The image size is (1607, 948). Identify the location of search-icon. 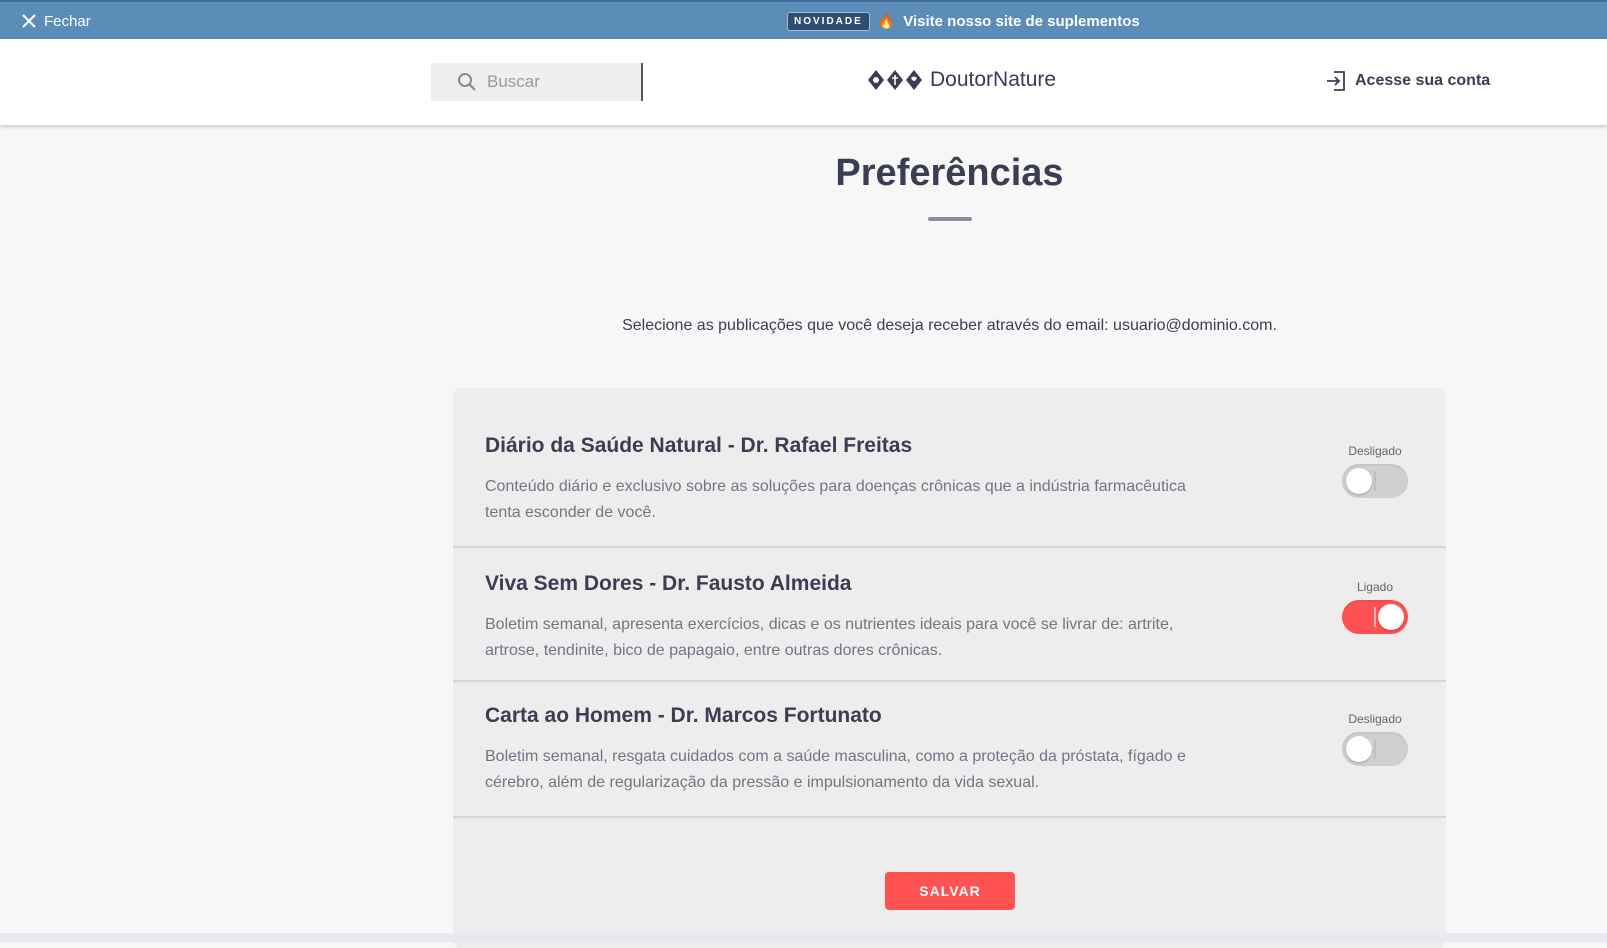
(467, 82).